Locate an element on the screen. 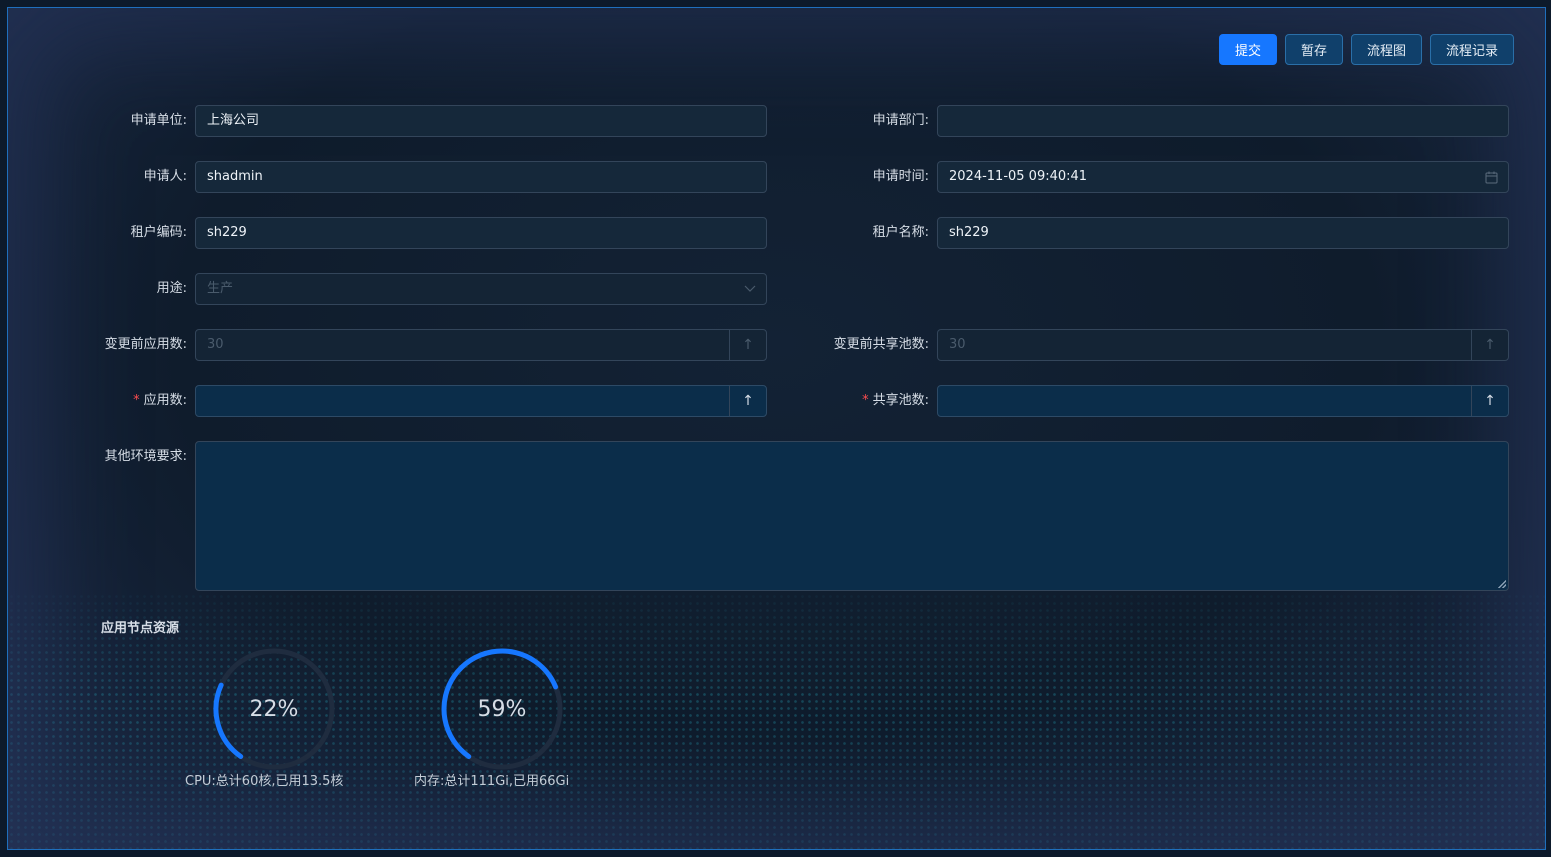 This screenshot has height=857, width=1551. cpu-gauge: 22% is located at coordinates (274, 709).